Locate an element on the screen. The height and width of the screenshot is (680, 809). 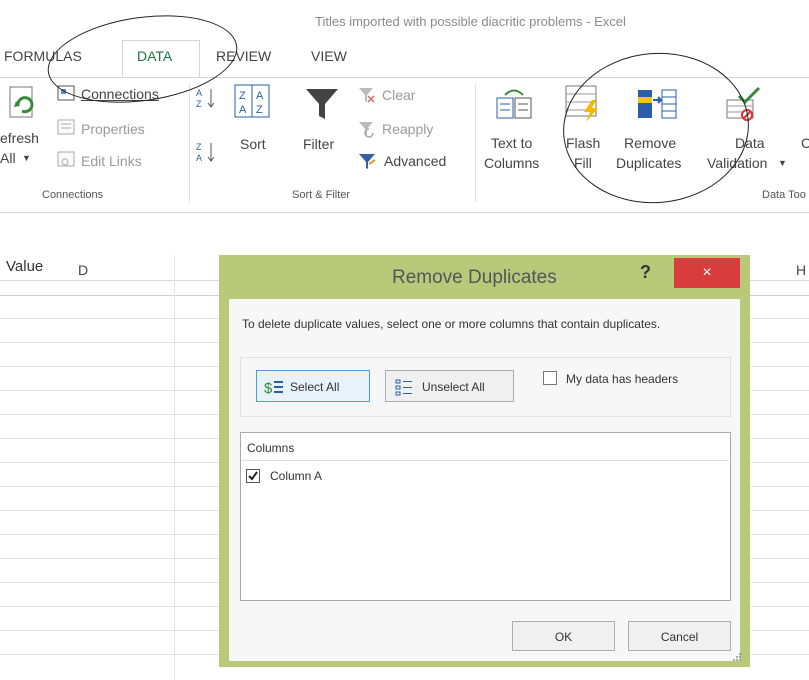
columns-list-header: Columns is located at coordinates (271, 448).